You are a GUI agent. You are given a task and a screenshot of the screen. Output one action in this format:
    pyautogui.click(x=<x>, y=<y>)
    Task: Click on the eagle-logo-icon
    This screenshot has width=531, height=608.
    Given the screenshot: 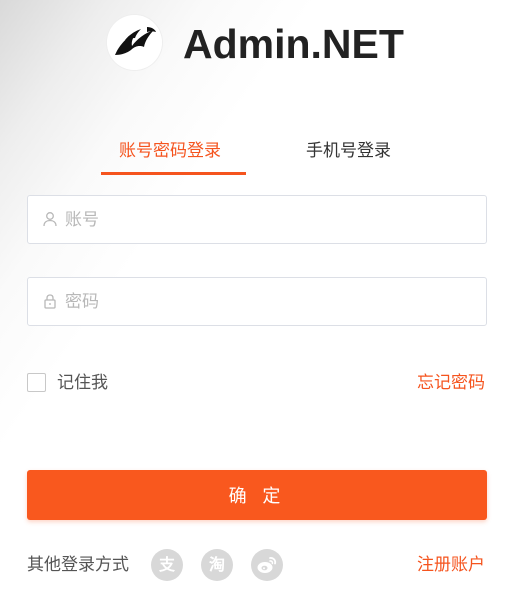 What is the action you would take?
    pyautogui.click(x=134, y=42)
    